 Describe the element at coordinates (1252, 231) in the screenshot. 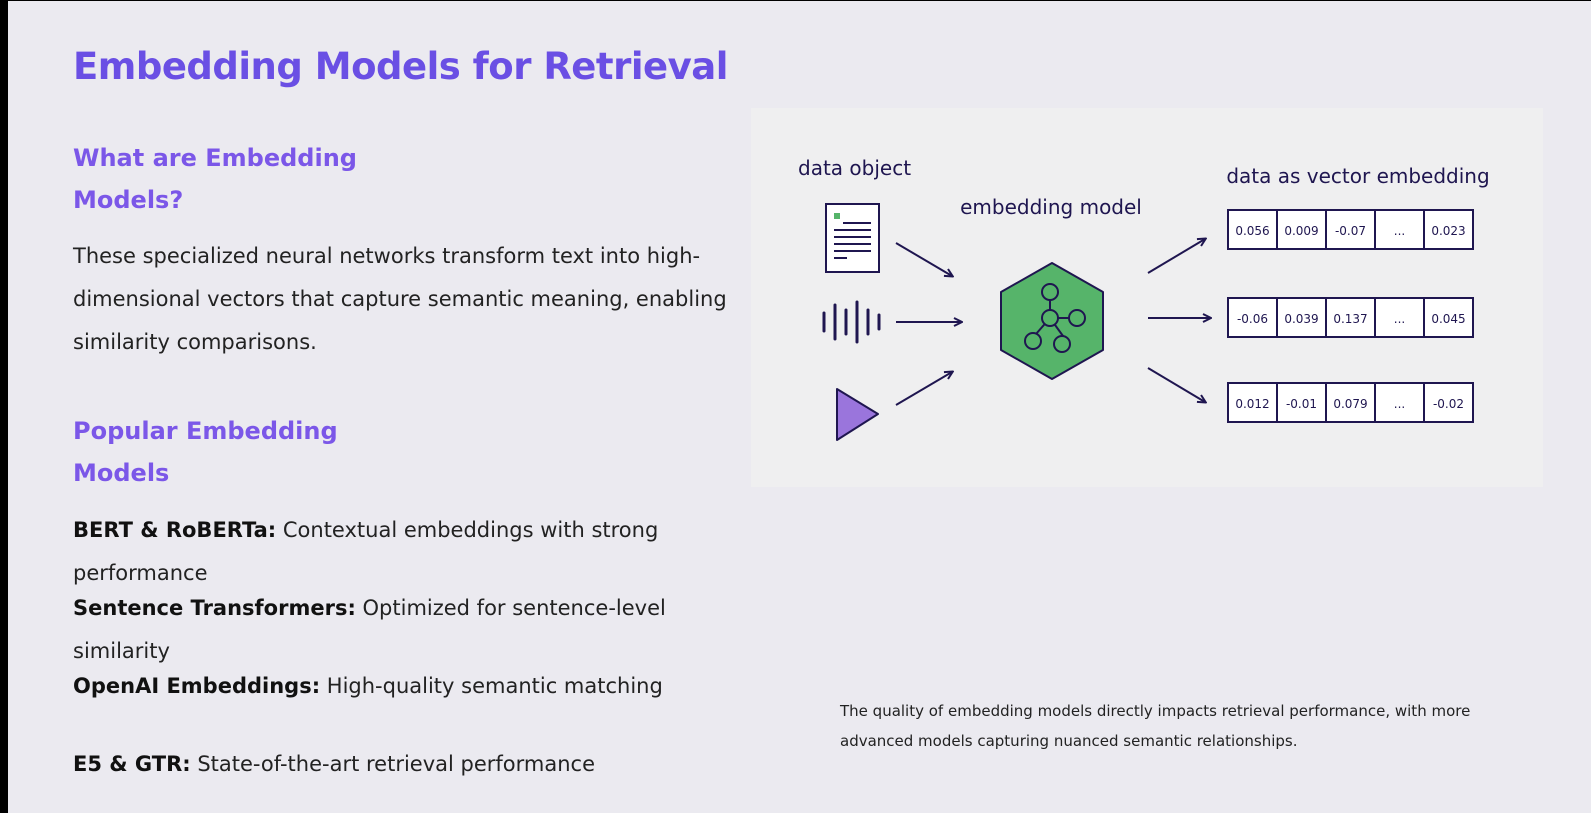

I see `vector-value: 0.056` at that location.